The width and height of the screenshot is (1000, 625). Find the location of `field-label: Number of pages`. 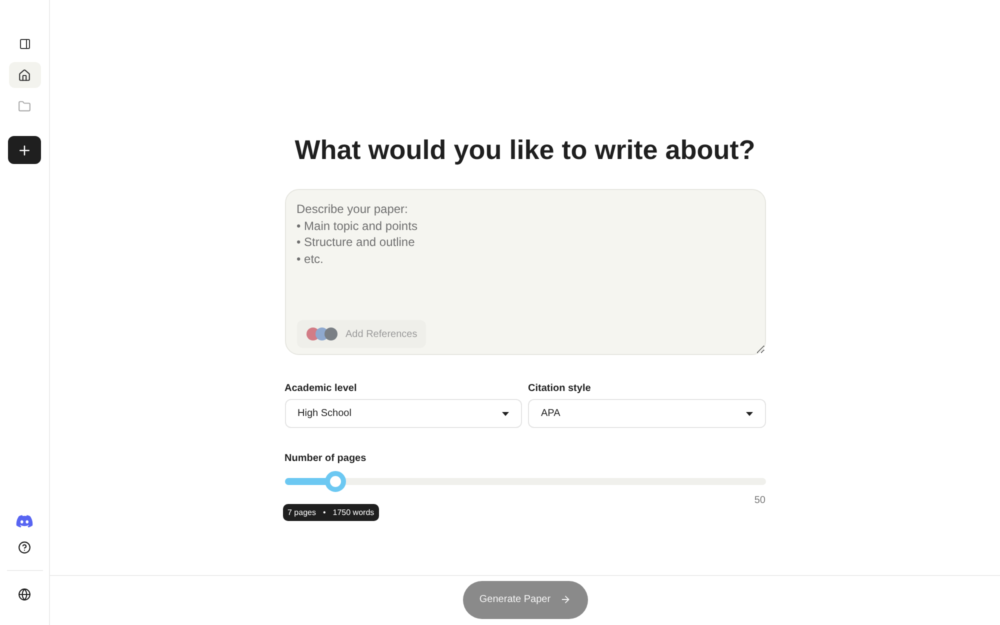

field-label: Number of pages is located at coordinates (326, 458).